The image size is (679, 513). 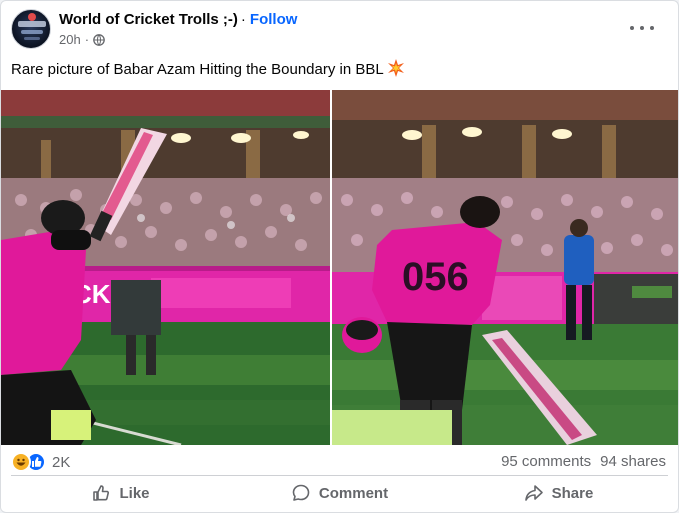 I want to click on ellipsis-icon, so click(x=642, y=28).